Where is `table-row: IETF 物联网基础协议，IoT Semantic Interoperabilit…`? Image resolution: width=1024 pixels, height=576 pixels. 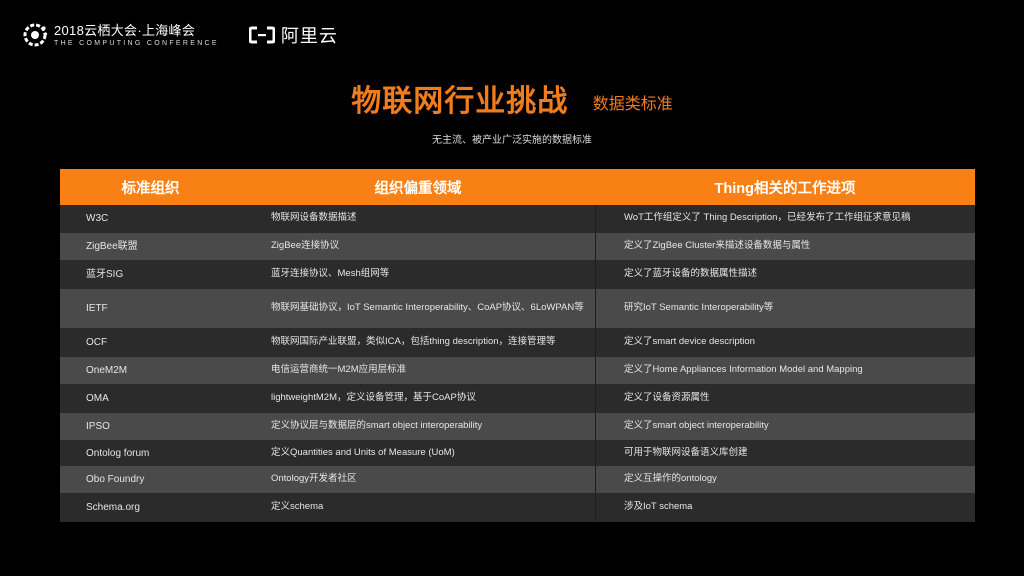
table-row: IETF 物联网基础协议，IoT Semantic Interoperabilit… is located at coordinates (517, 309).